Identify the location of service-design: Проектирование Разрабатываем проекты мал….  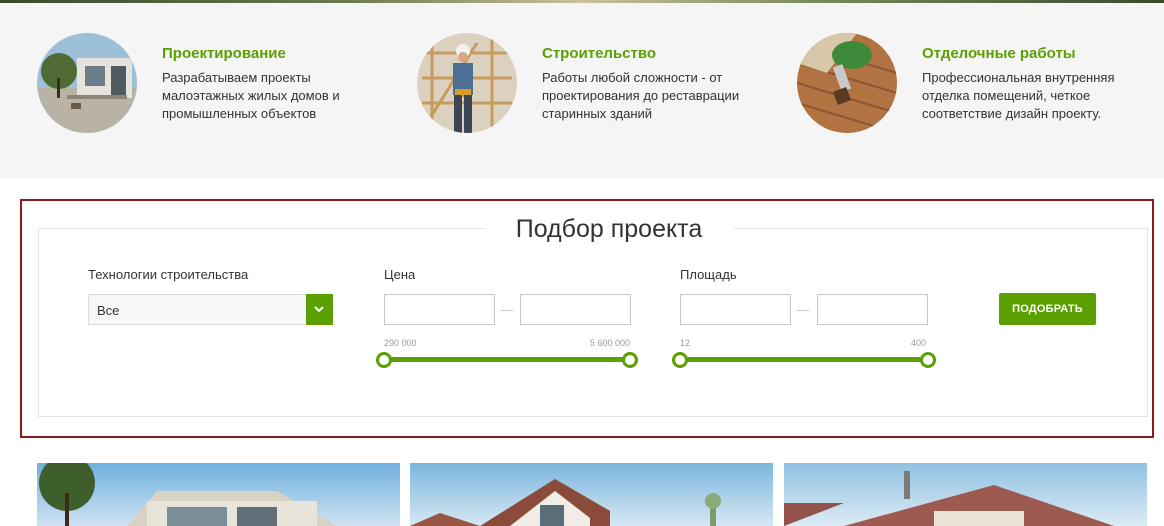
(207, 88).